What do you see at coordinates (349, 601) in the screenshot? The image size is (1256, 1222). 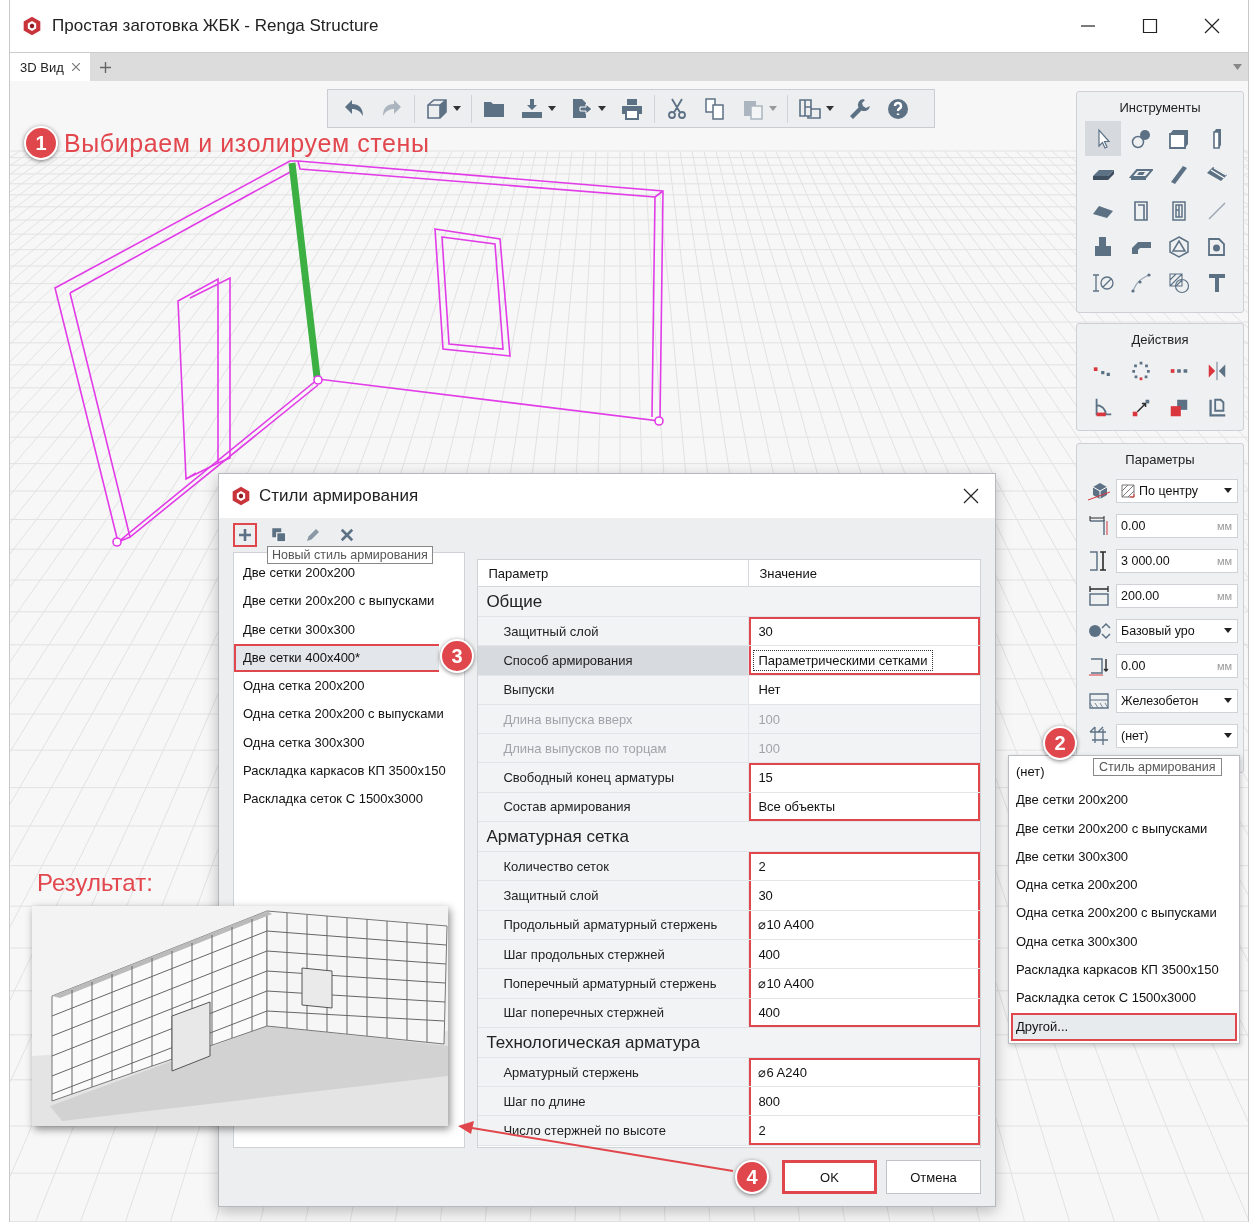 I see `style-list-item: Две сетки 200x200 с выпусками` at bounding box center [349, 601].